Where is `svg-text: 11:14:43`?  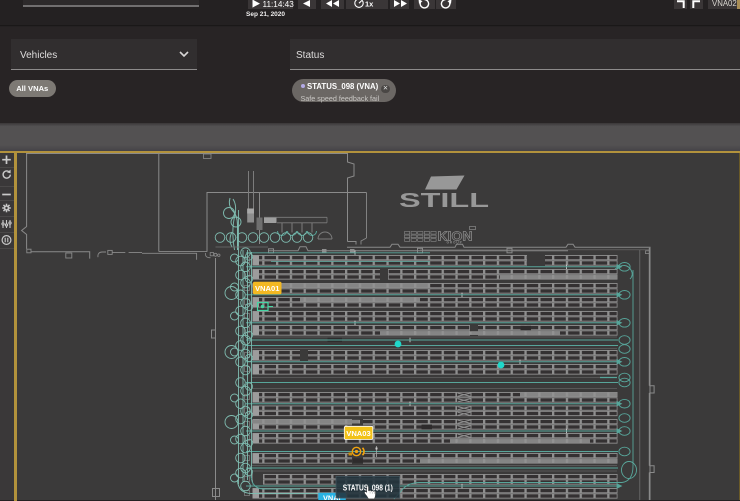 svg-text: 11:14:43 is located at coordinates (279, 4).